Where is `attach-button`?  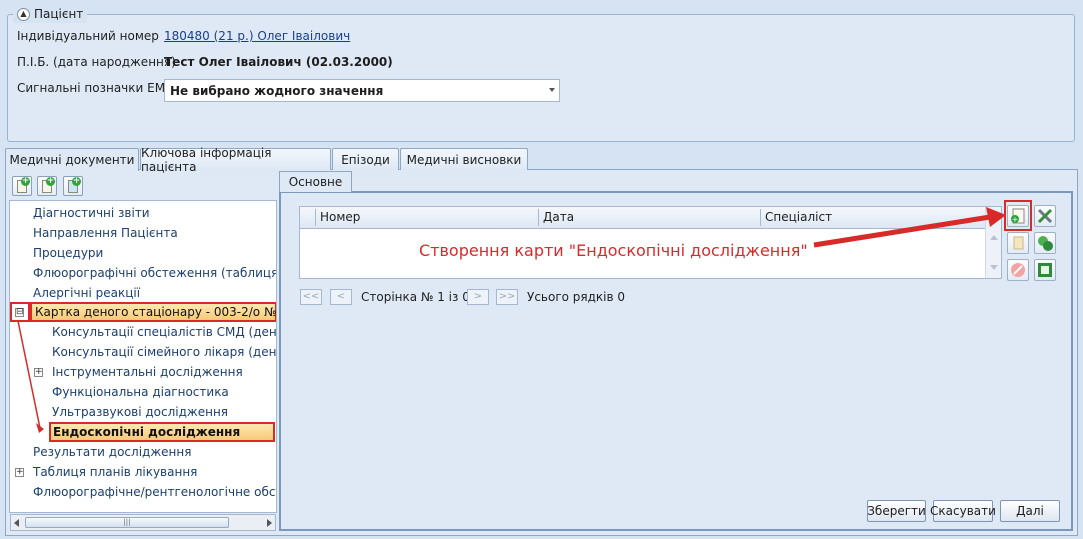
attach-button is located at coordinates (1018, 243).